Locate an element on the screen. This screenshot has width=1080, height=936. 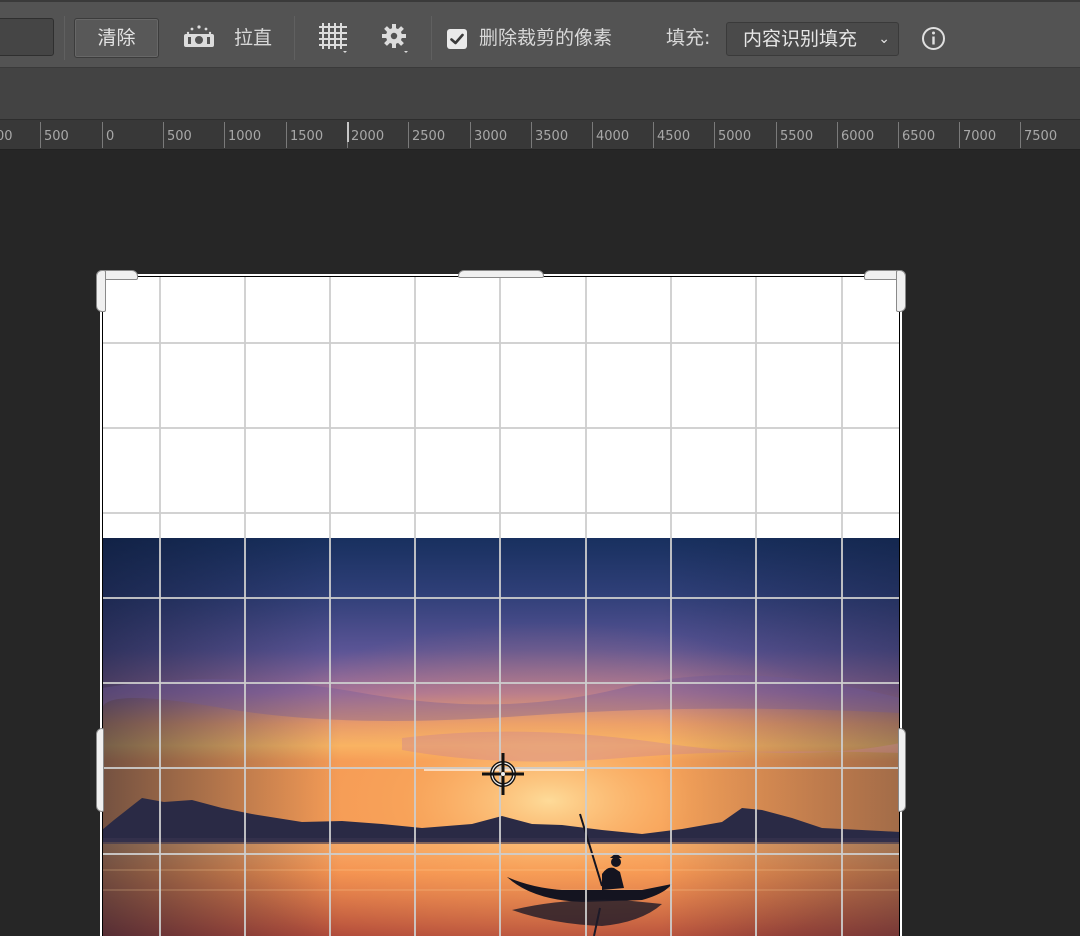
fill-label: 填充: is located at coordinates (688, 38).